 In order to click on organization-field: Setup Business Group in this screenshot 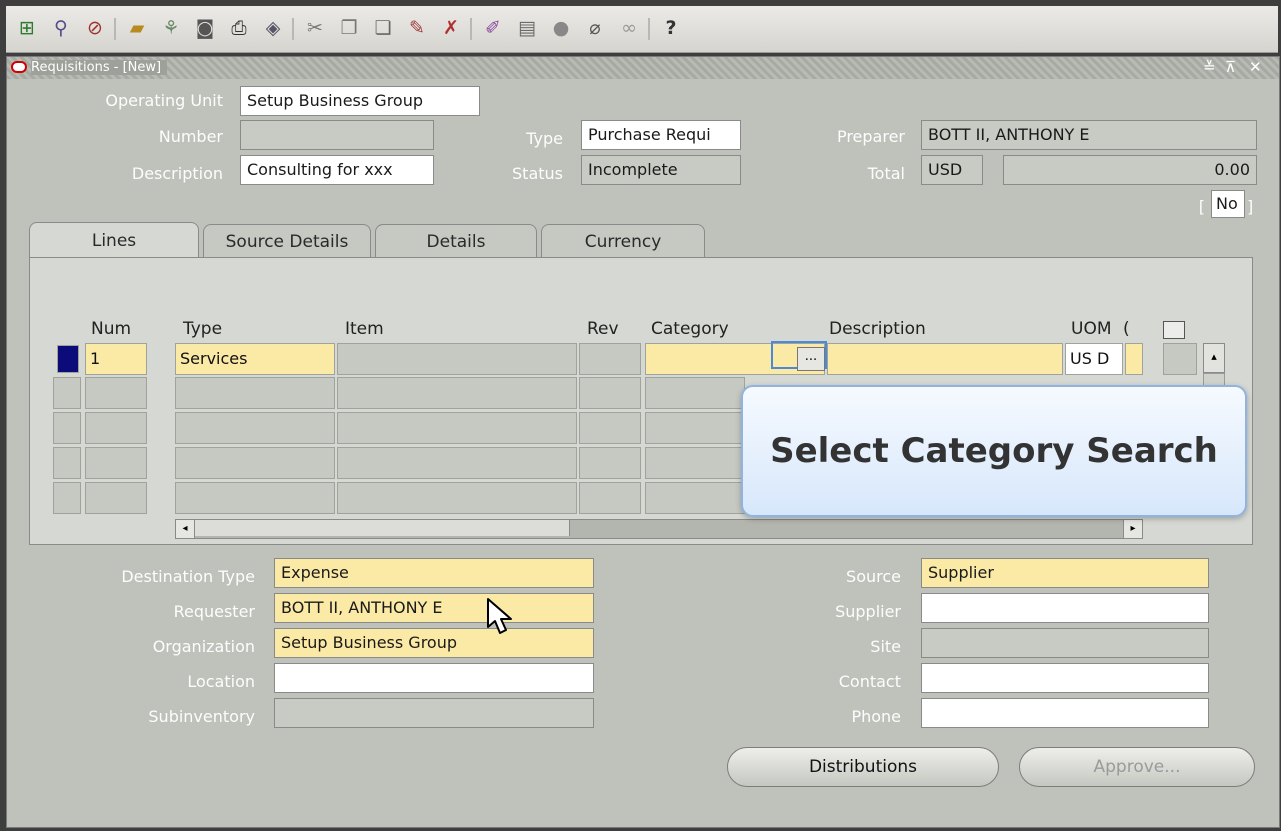, I will do `click(434, 643)`.